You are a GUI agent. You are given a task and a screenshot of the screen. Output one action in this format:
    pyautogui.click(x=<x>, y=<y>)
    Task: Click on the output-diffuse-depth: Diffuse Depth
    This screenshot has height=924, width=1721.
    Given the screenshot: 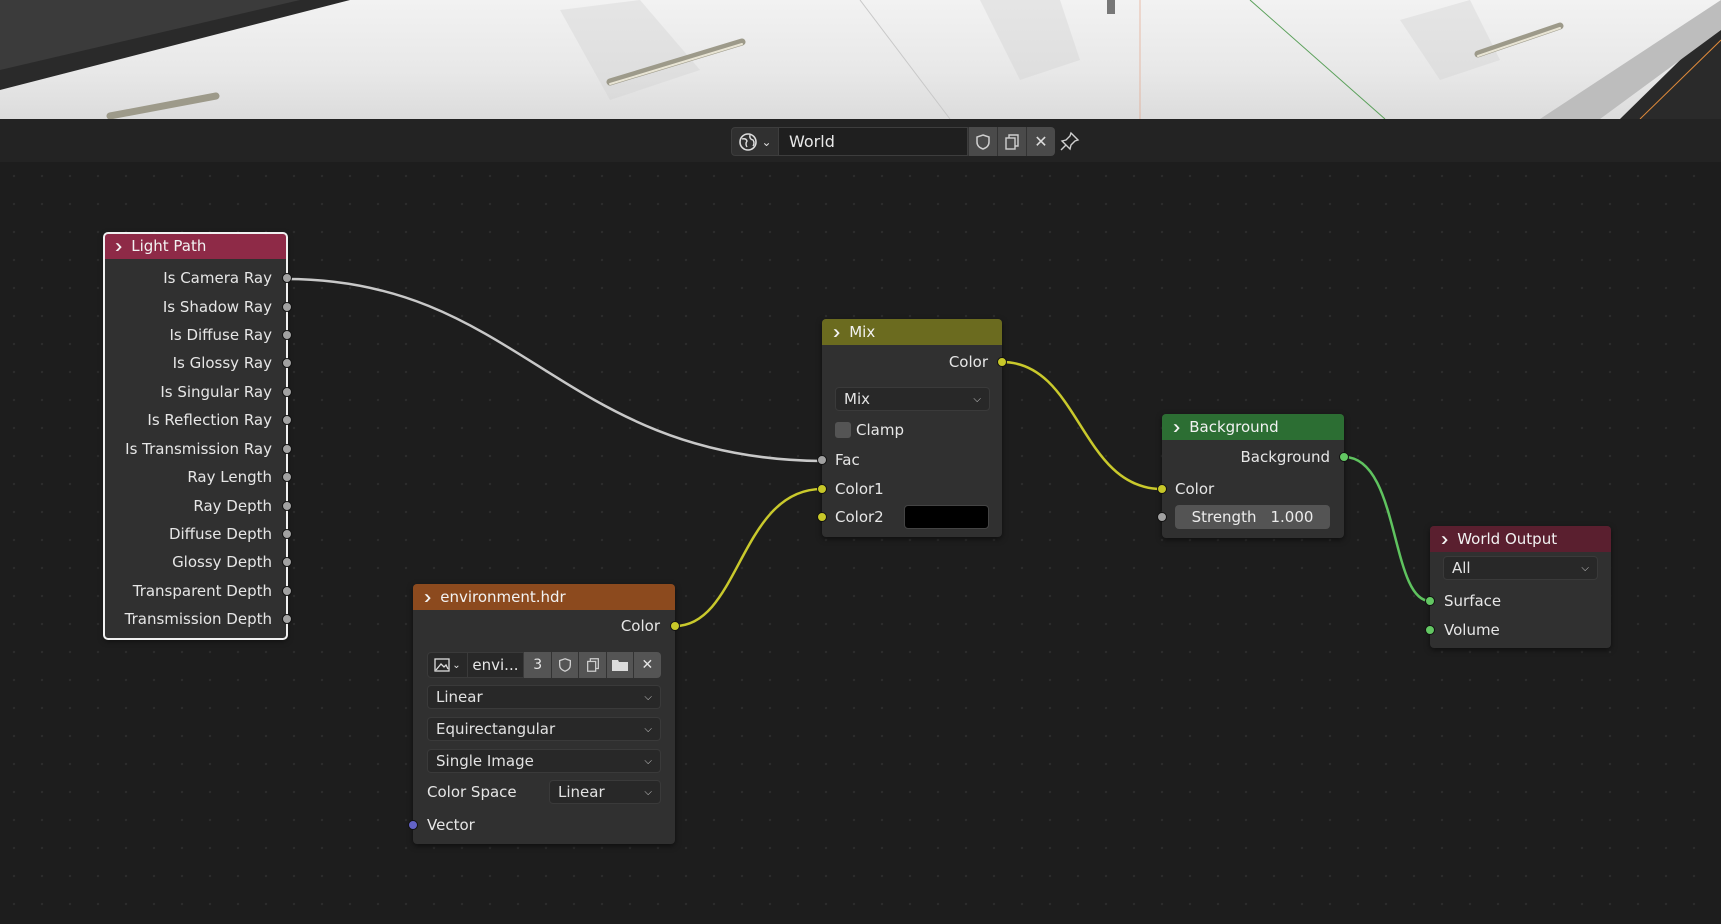 What is the action you would take?
    pyautogui.click(x=220, y=534)
    